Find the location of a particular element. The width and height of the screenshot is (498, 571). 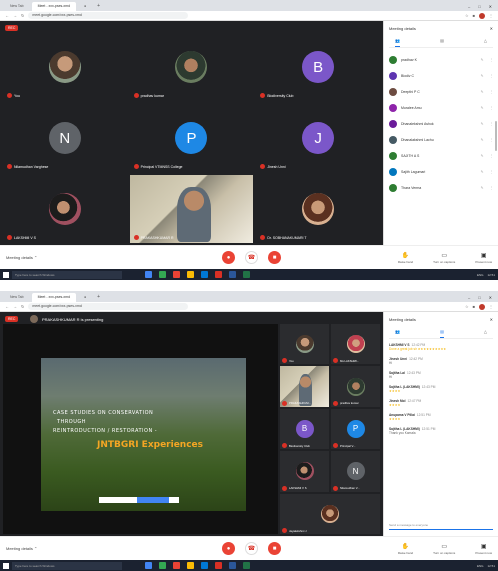

participant-tile: Jayalekshmi J is located at coordinates (330, 513).